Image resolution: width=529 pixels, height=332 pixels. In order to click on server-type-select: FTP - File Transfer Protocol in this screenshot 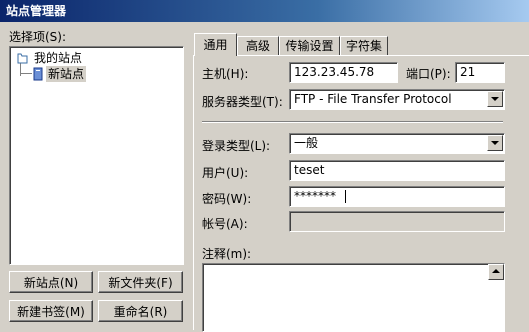, I will do `click(397, 99)`.